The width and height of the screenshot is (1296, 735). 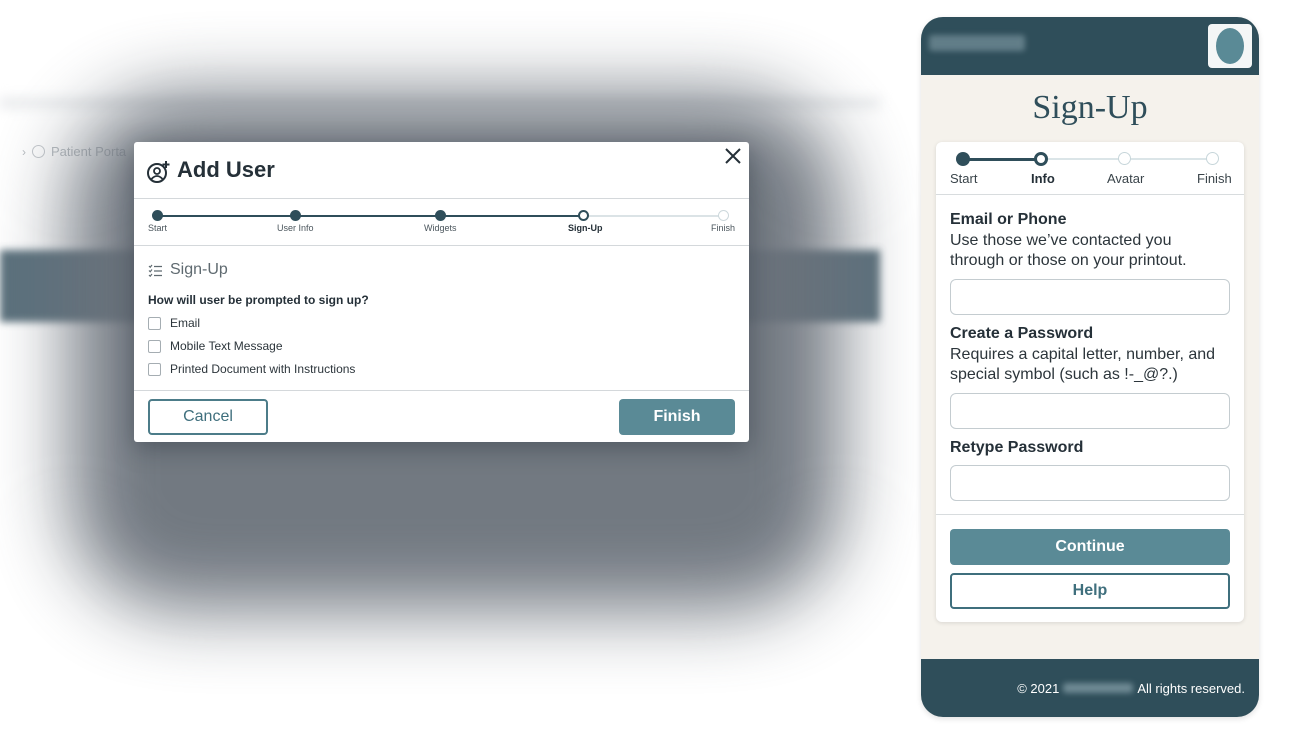 I want to click on retype-password-label: Retype Password, so click(x=1017, y=447).